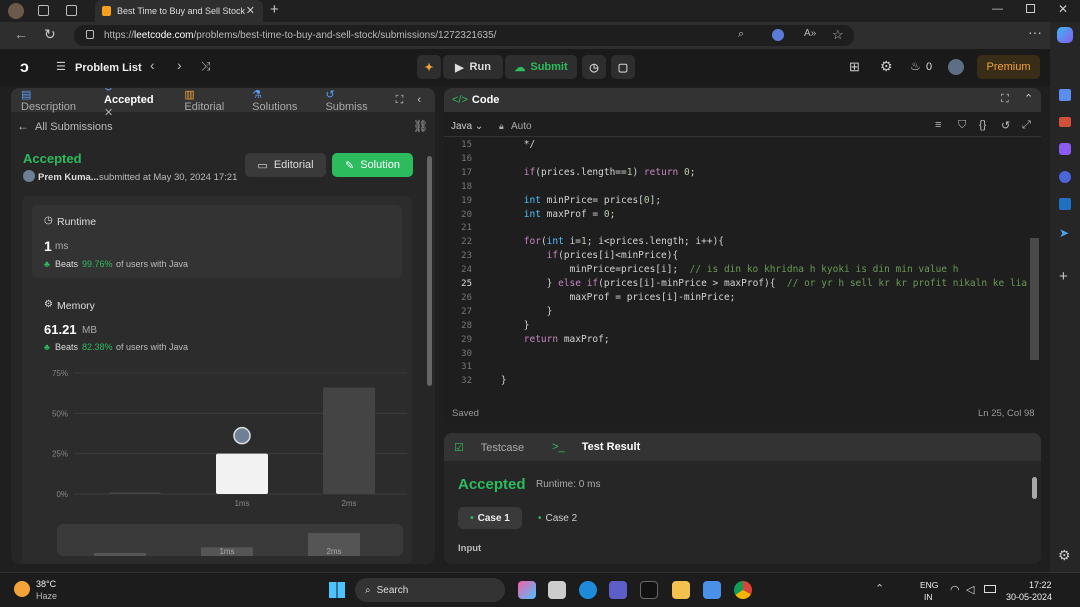  What do you see at coordinates (956, 67) in the screenshot?
I see `user-avatar` at bounding box center [956, 67].